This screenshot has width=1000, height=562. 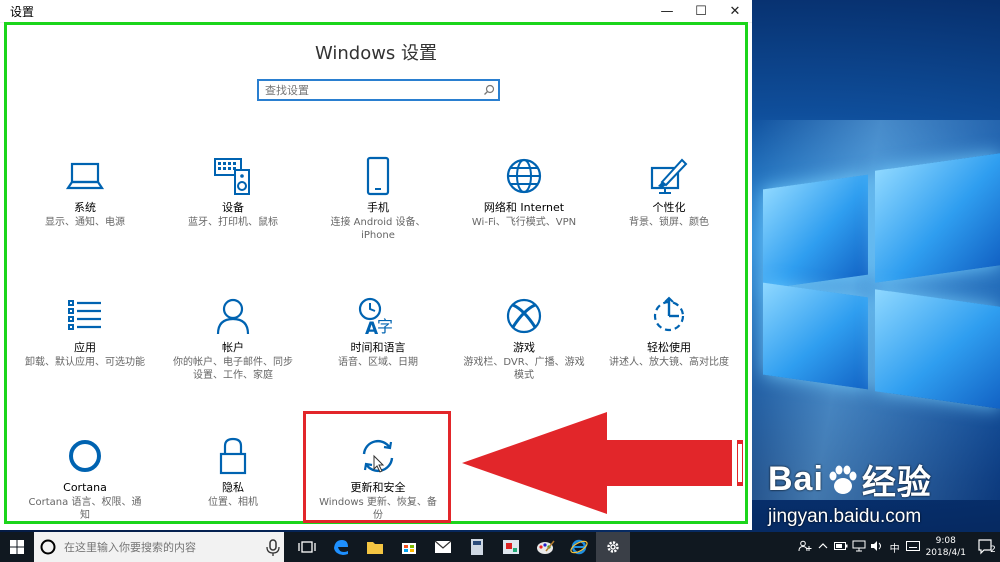 I want to click on start-button, so click(x=17, y=547).